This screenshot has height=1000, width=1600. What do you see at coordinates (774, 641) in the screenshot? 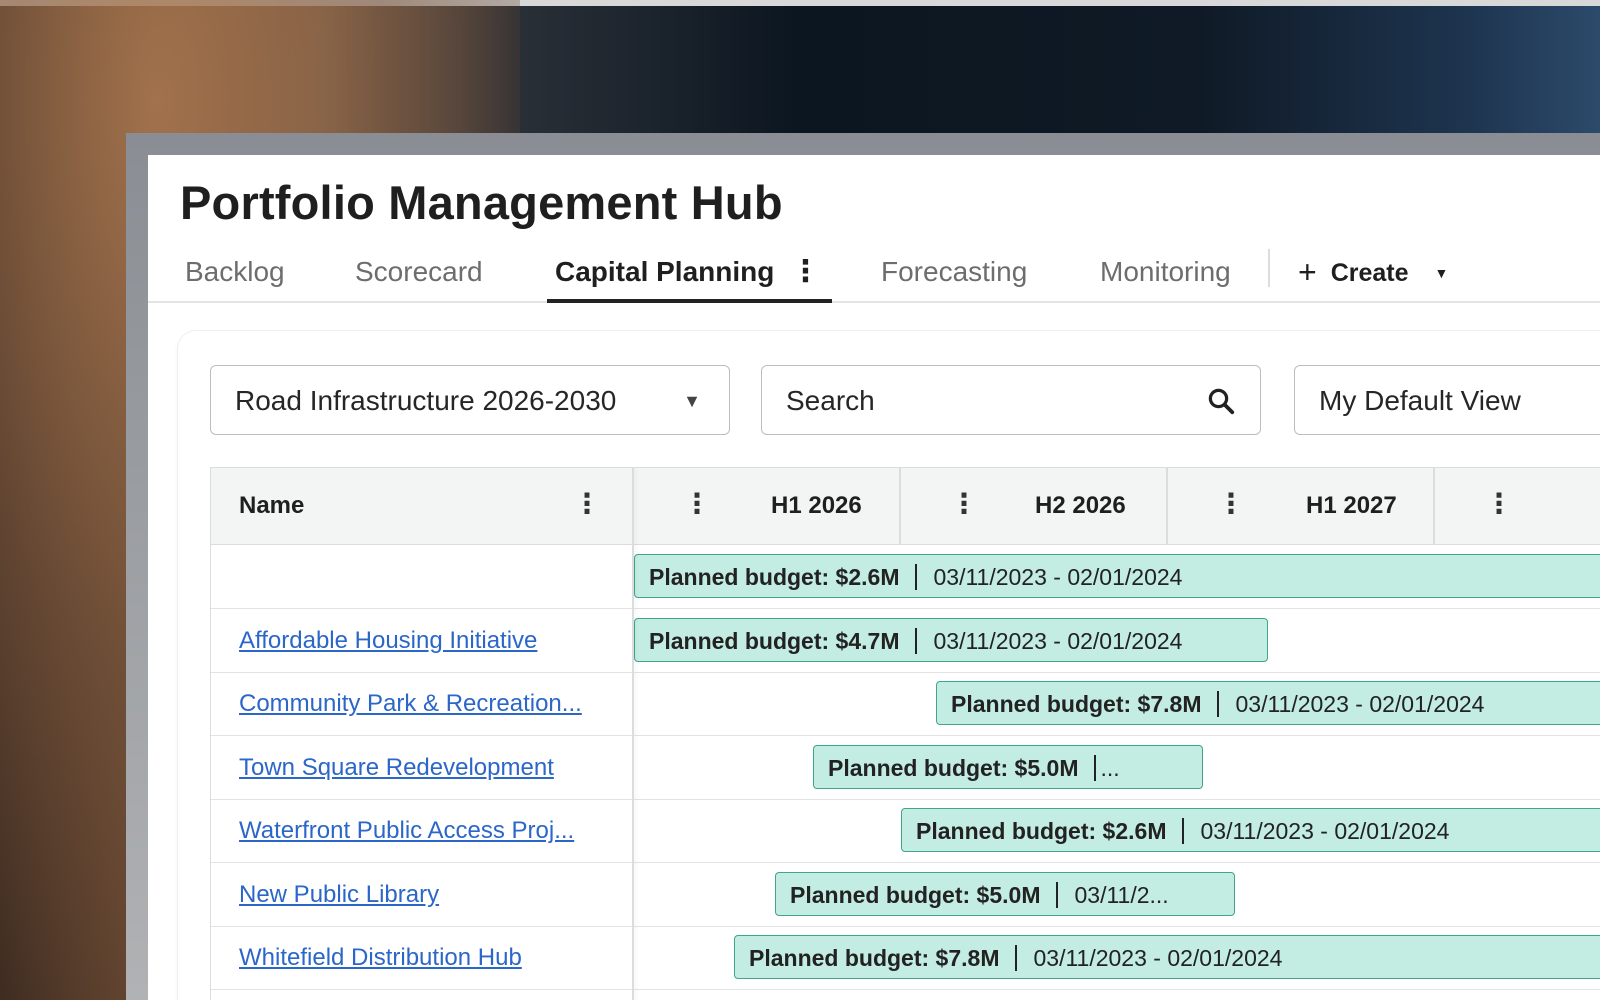
I see `budget-label: Planned budget: $4.7M` at bounding box center [774, 641].